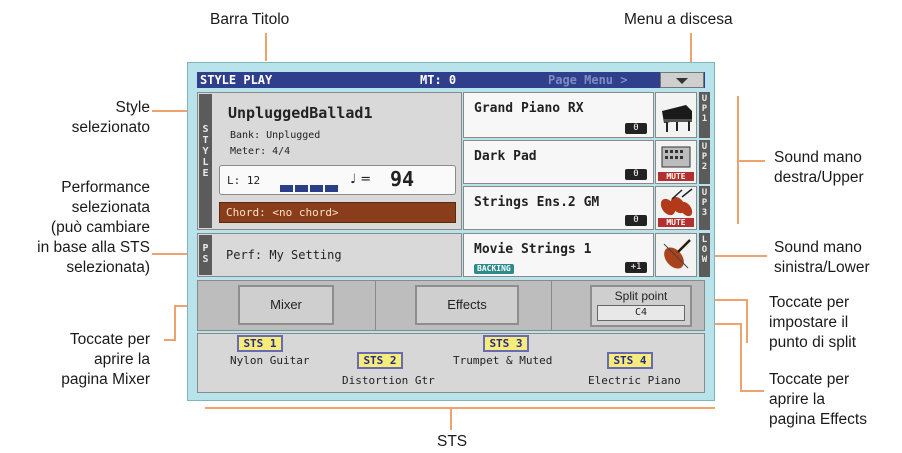  I want to click on annotation-style-selezionato: Style selezionato, so click(110, 117).